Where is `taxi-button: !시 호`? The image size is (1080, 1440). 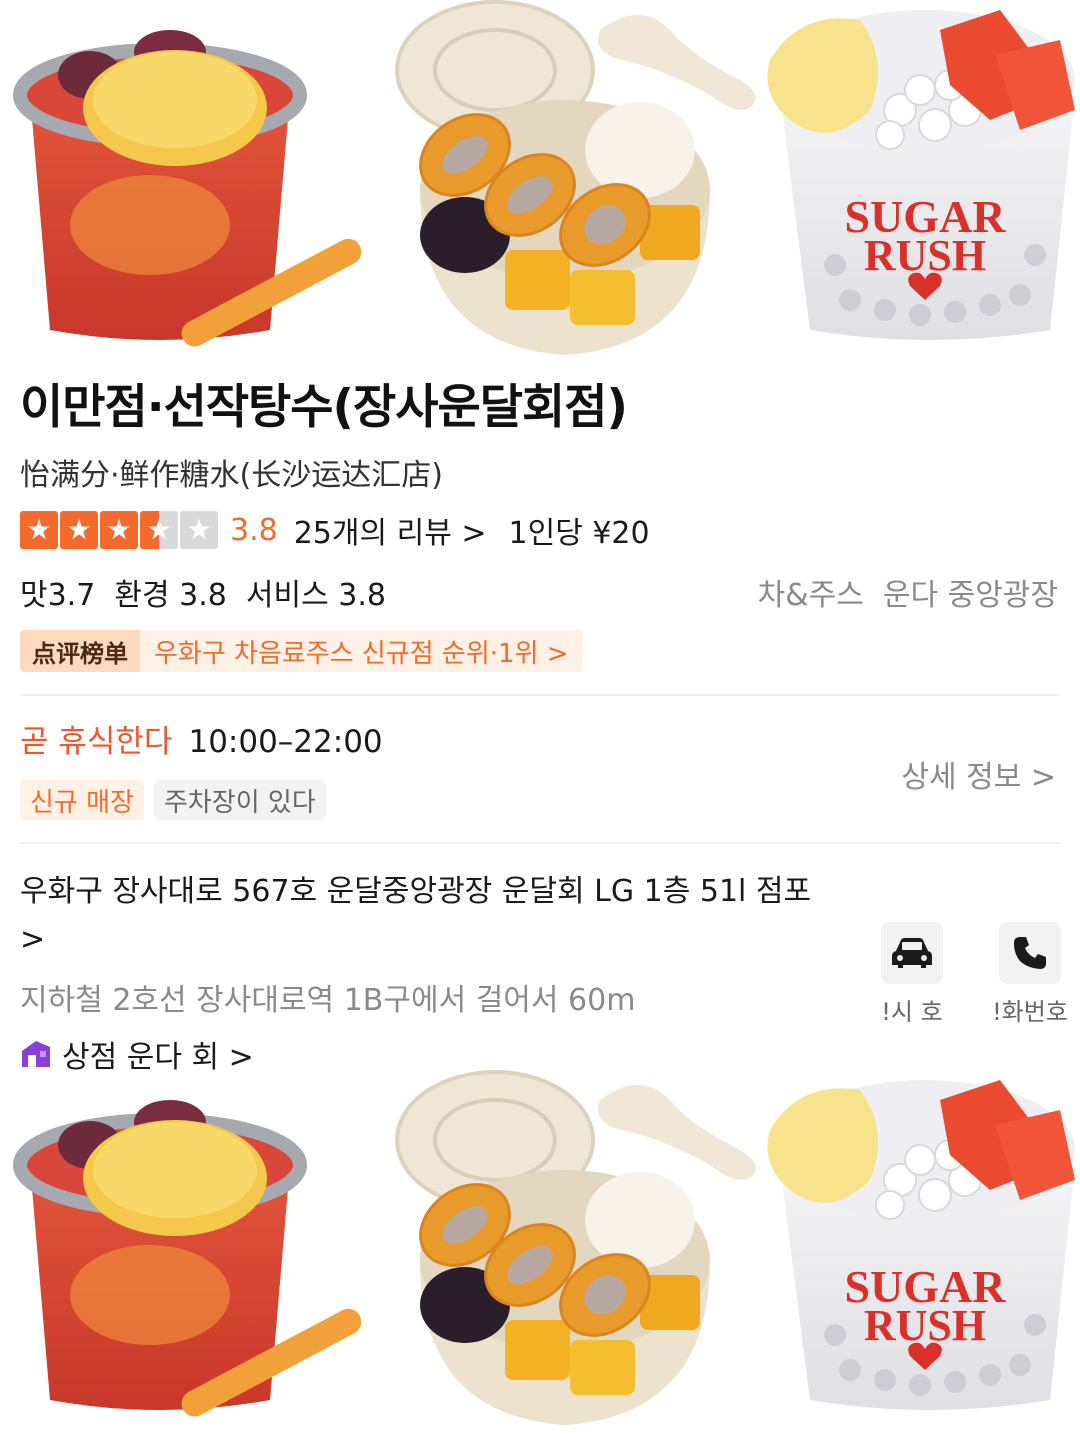 taxi-button: !시 호 is located at coordinates (912, 974).